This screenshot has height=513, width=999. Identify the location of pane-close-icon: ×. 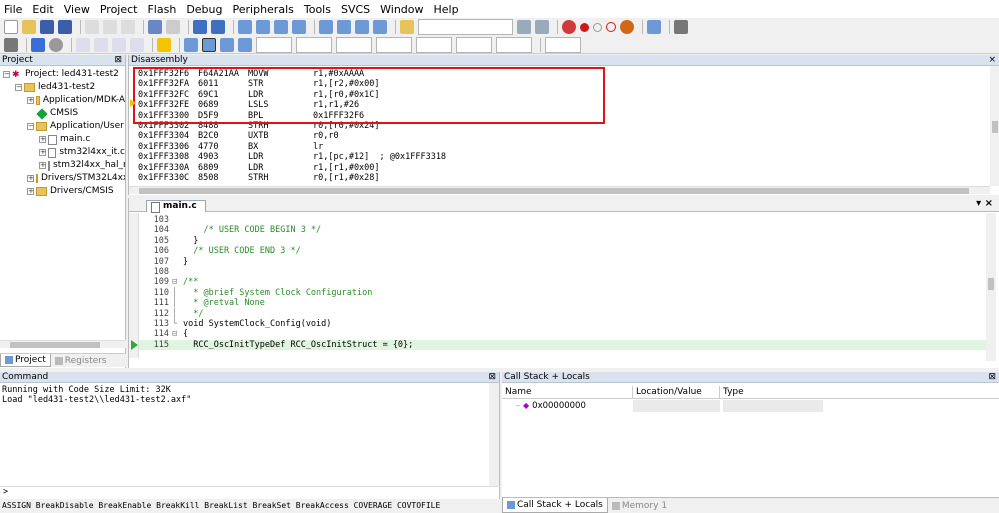
(993, 60).